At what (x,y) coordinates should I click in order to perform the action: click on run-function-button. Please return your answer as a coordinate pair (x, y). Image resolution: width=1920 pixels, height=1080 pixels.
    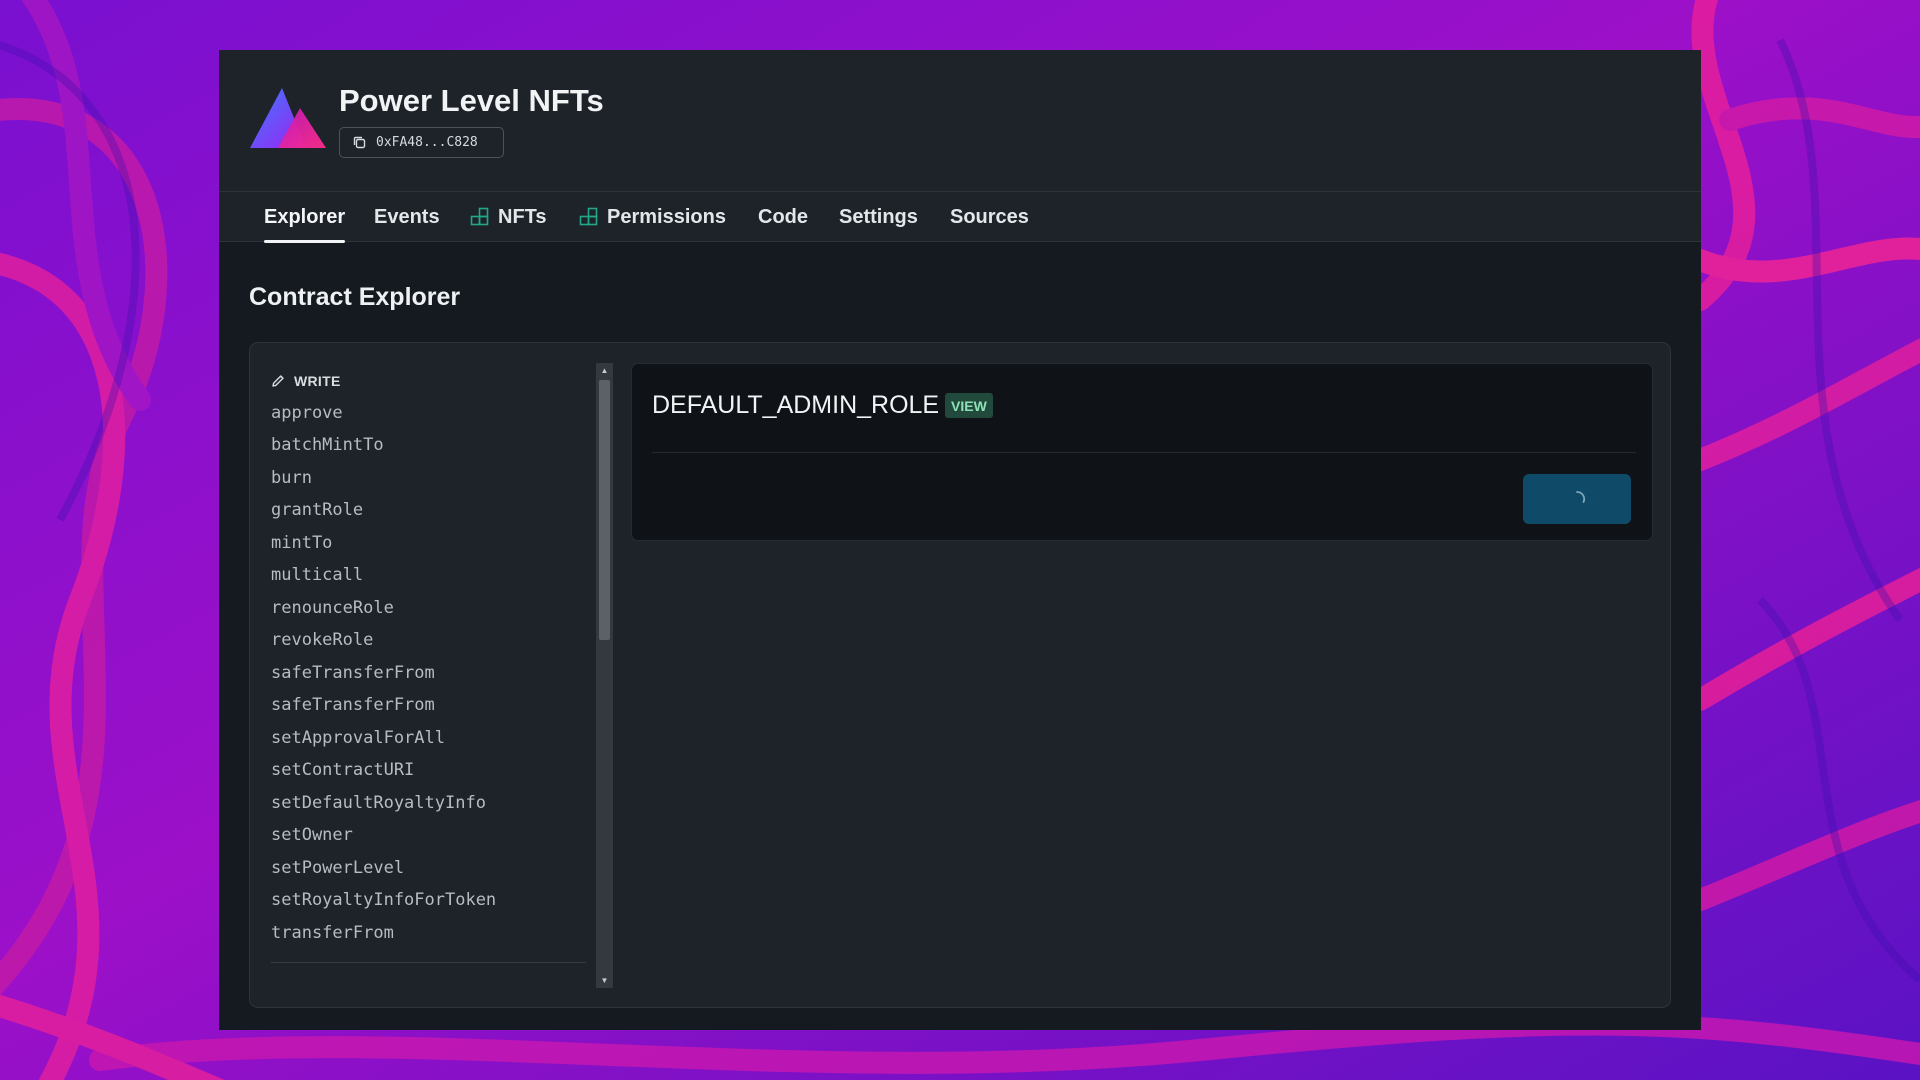
    Looking at the image, I should click on (1577, 499).